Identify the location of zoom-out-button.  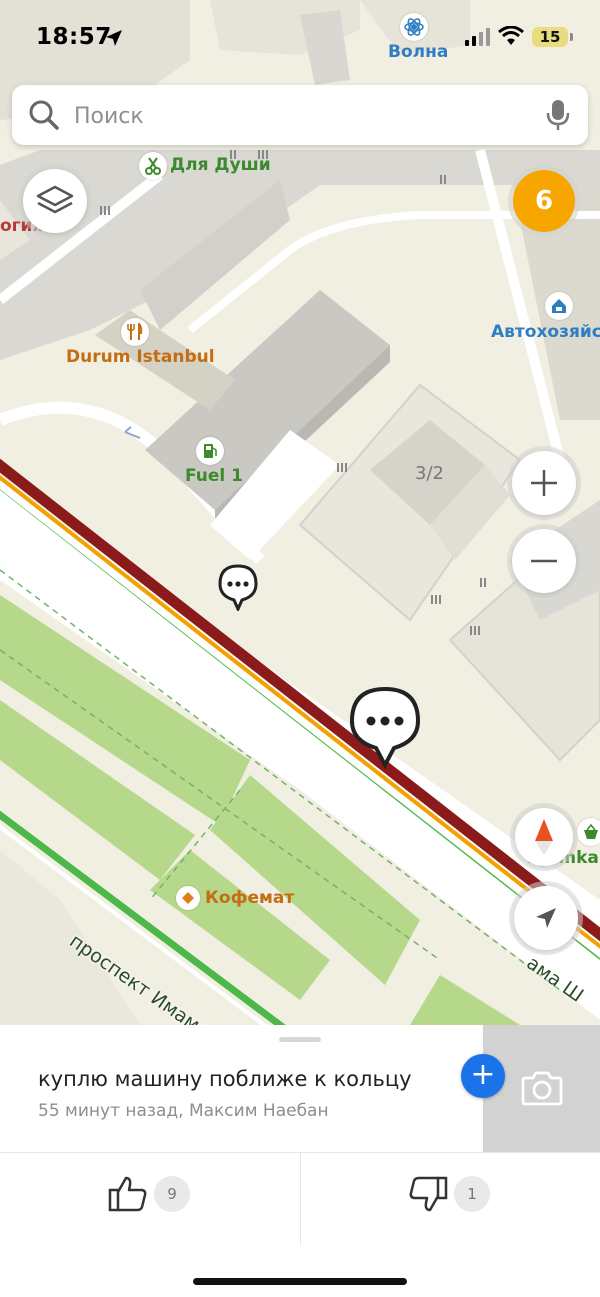
(544, 561).